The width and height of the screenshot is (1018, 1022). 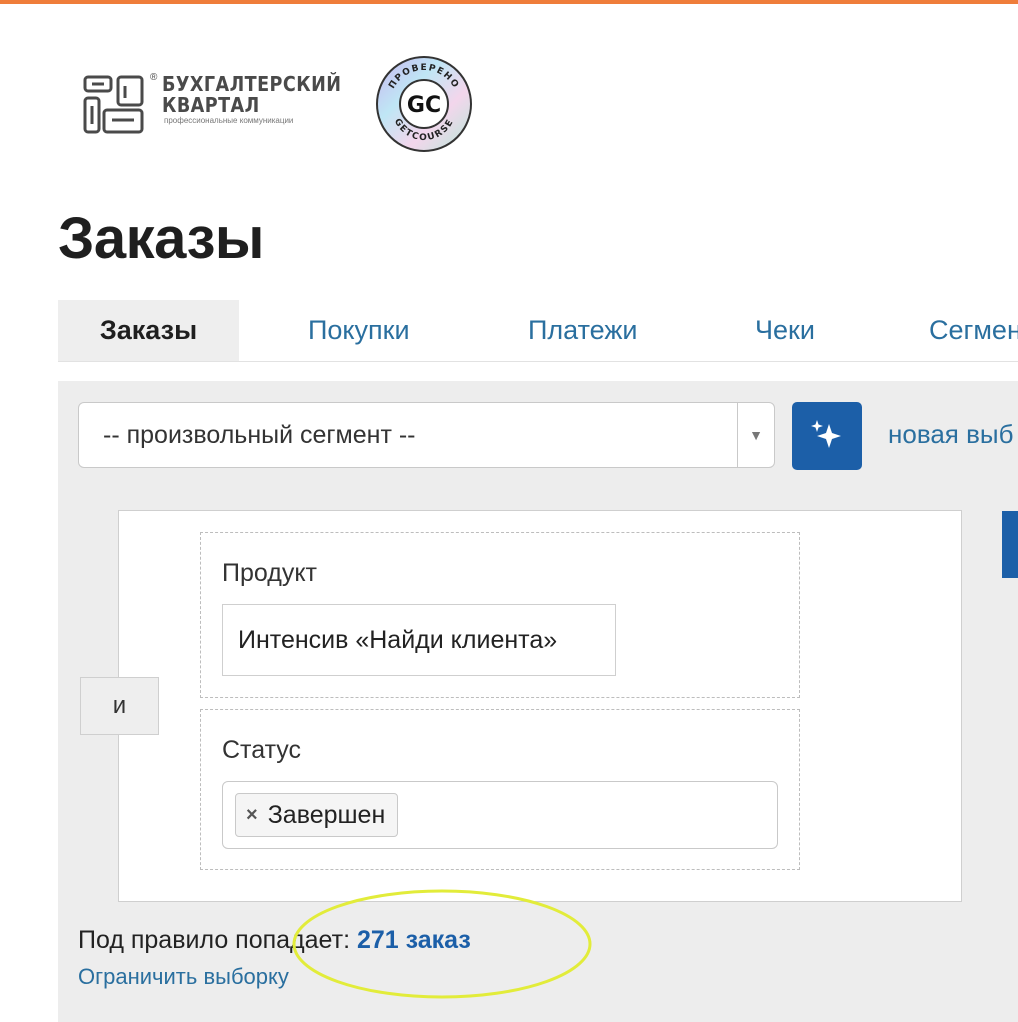 I want to click on bk-logo-subtitle: профессиональные коммуникации, so click(x=229, y=120).